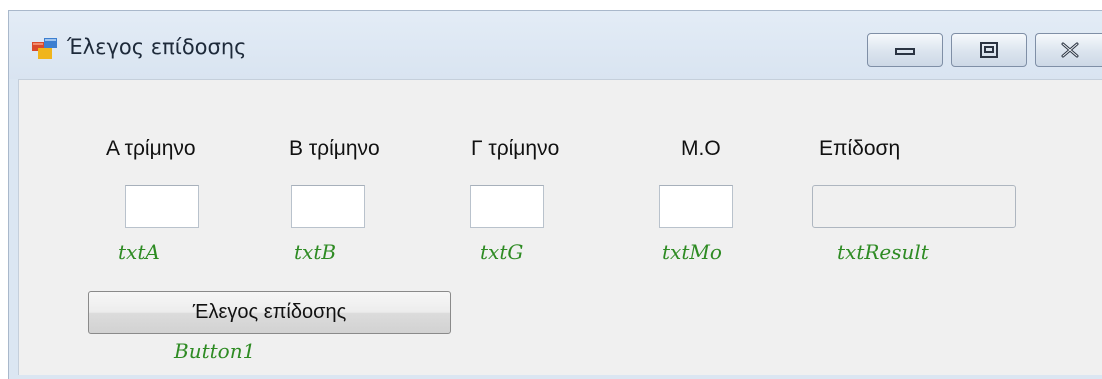 The image size is (1102, 379). Describe the element at coordinates (157, 47) in the screenshot. I see `window-title: Έλεγος επίδοσης` at that location.